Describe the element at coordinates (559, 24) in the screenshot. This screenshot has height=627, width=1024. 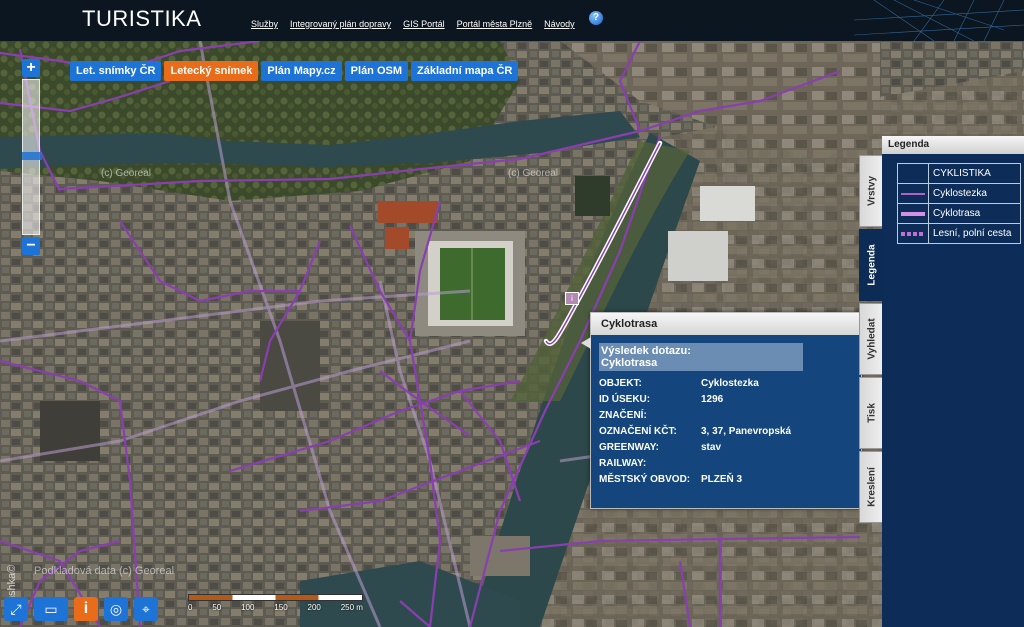
I see `nav-link-navody: Návody` at that location.